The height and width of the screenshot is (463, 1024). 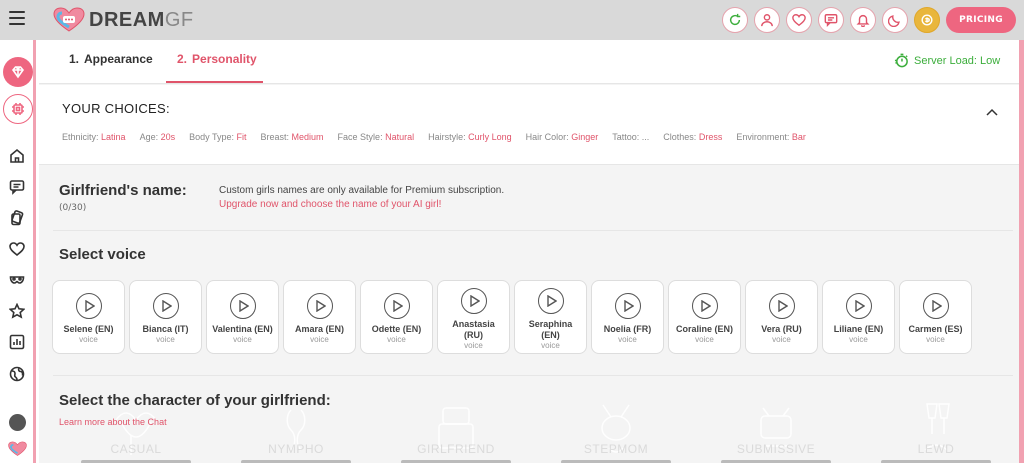 I want to click on voice-name: Anastasia (RU), so click(x=473, y=329).